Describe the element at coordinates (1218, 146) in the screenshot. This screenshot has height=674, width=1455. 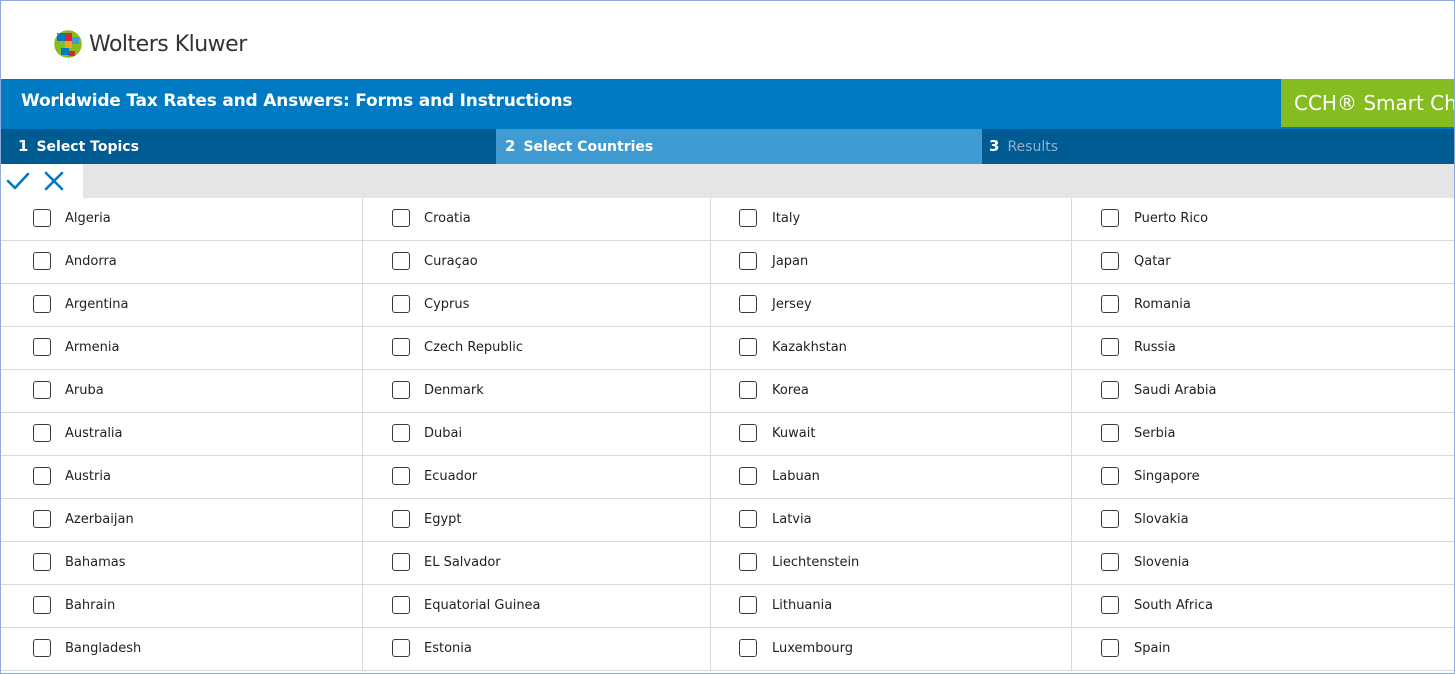
I see `step-results: 3 Results` at that location.